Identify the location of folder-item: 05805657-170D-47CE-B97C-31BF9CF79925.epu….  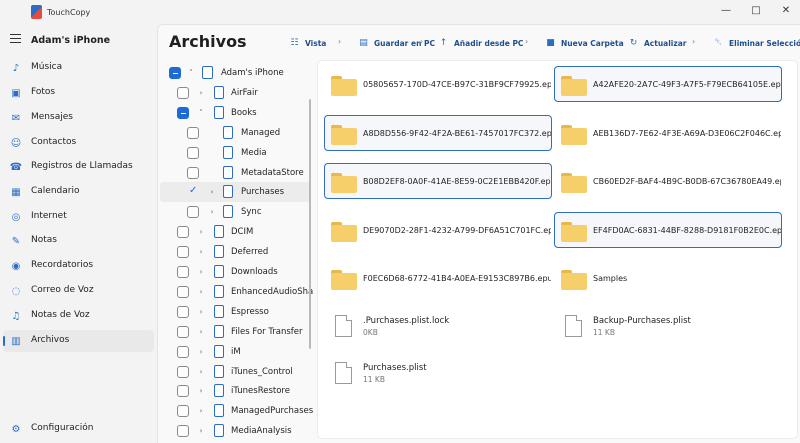
(438, 84).